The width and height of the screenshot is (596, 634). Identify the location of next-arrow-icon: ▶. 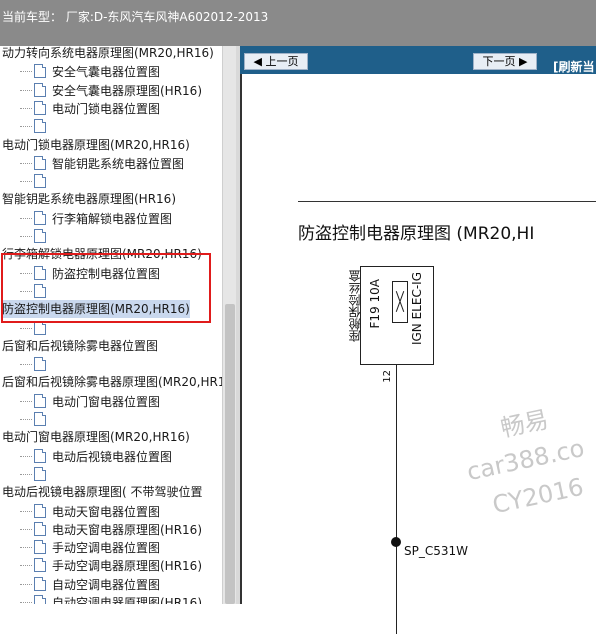
(521, 61).